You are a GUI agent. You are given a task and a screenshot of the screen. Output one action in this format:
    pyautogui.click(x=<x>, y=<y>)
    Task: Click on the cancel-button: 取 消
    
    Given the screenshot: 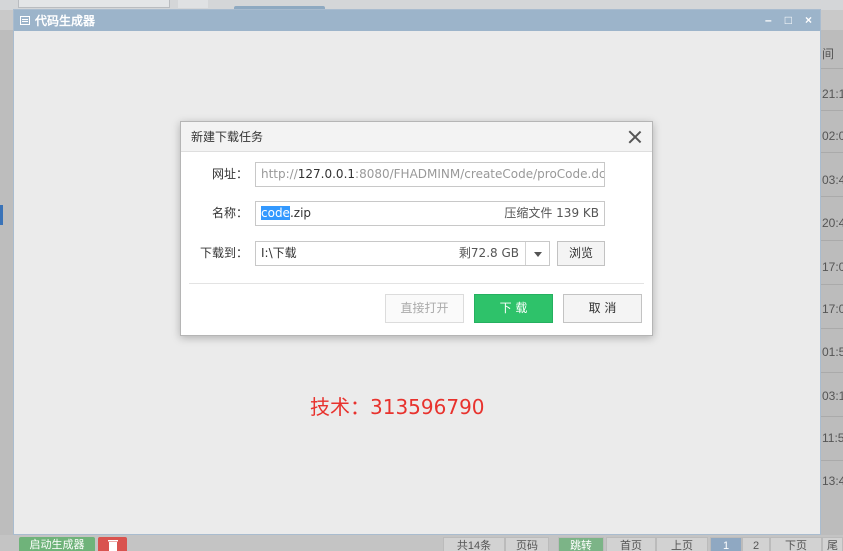 What is the action you would take?
    pyautogui.click(x=602, y=308)
    